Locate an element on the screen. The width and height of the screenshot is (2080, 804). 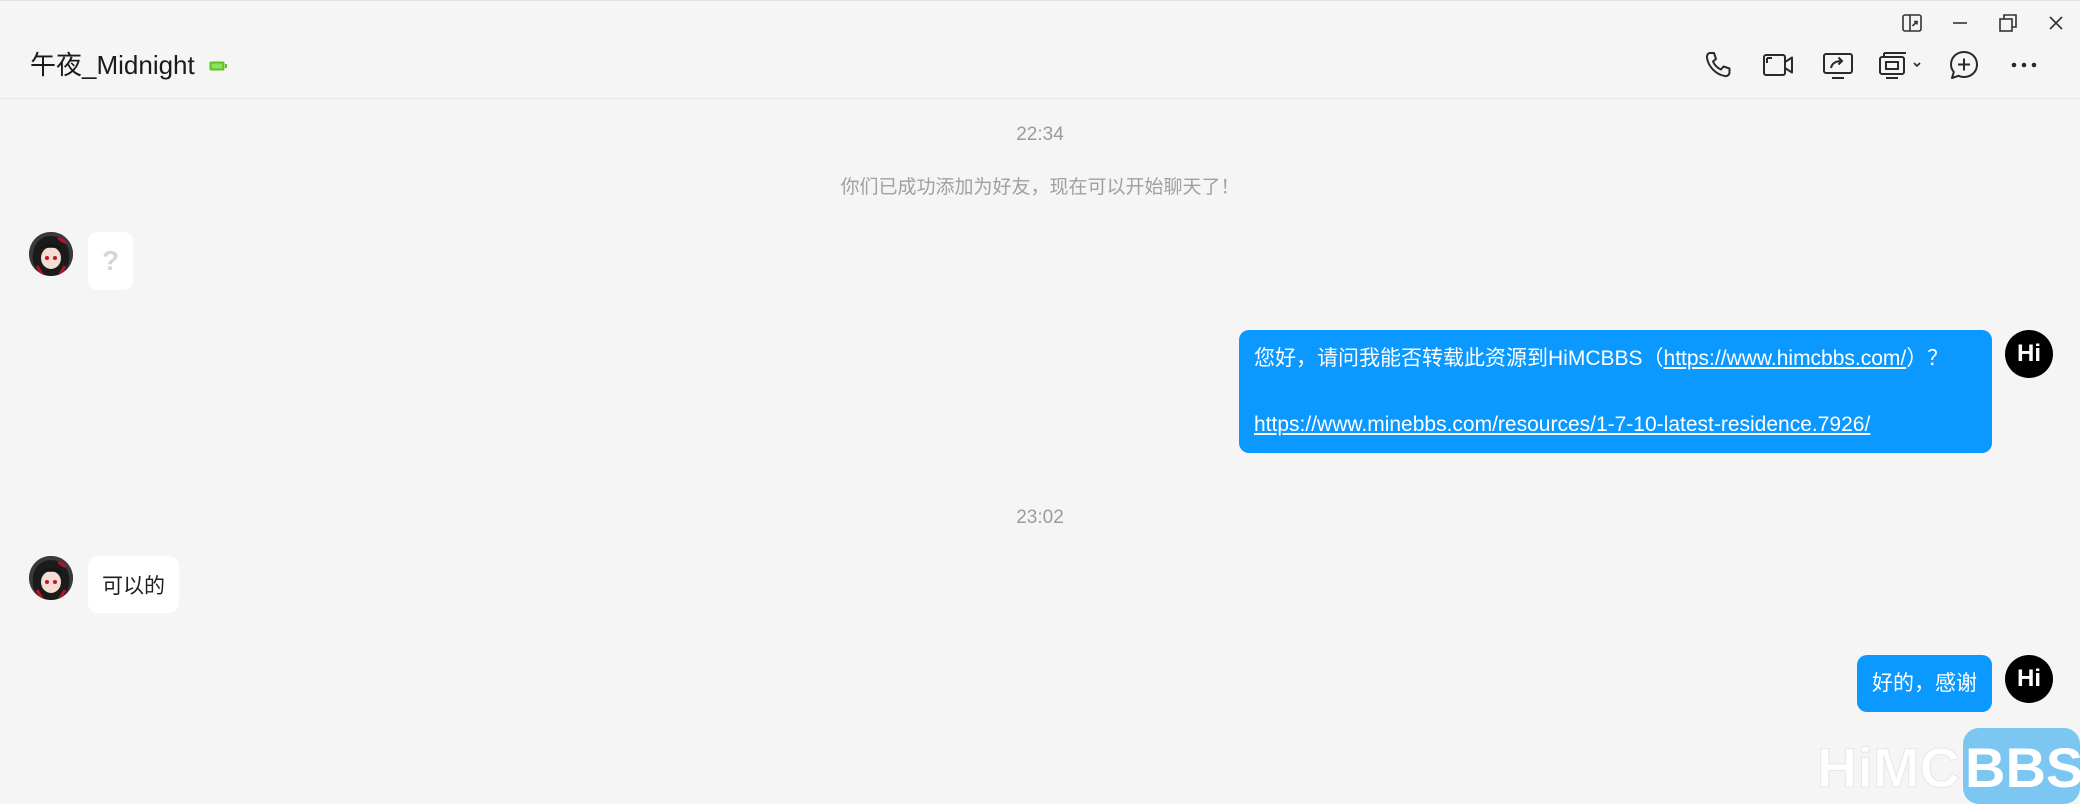
phone-icon is located at coordinates (1718, 65).